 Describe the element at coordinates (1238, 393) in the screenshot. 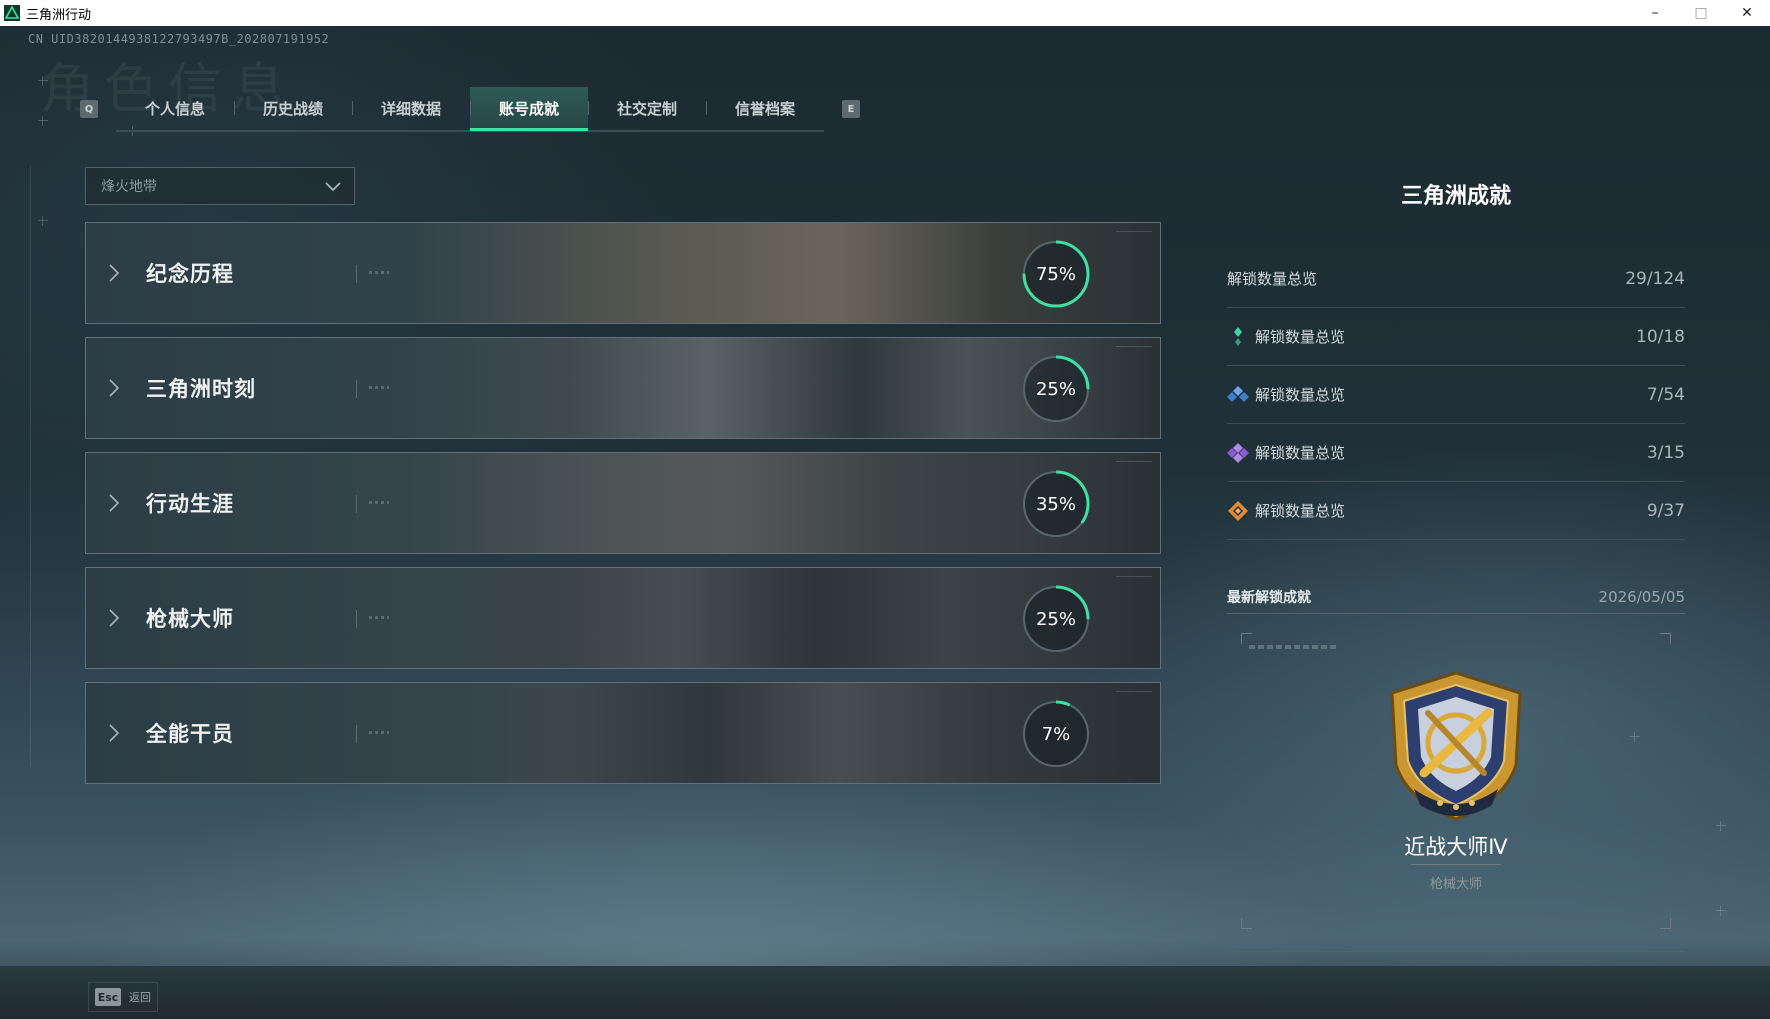

I see `blue-tier-icon` at that location.